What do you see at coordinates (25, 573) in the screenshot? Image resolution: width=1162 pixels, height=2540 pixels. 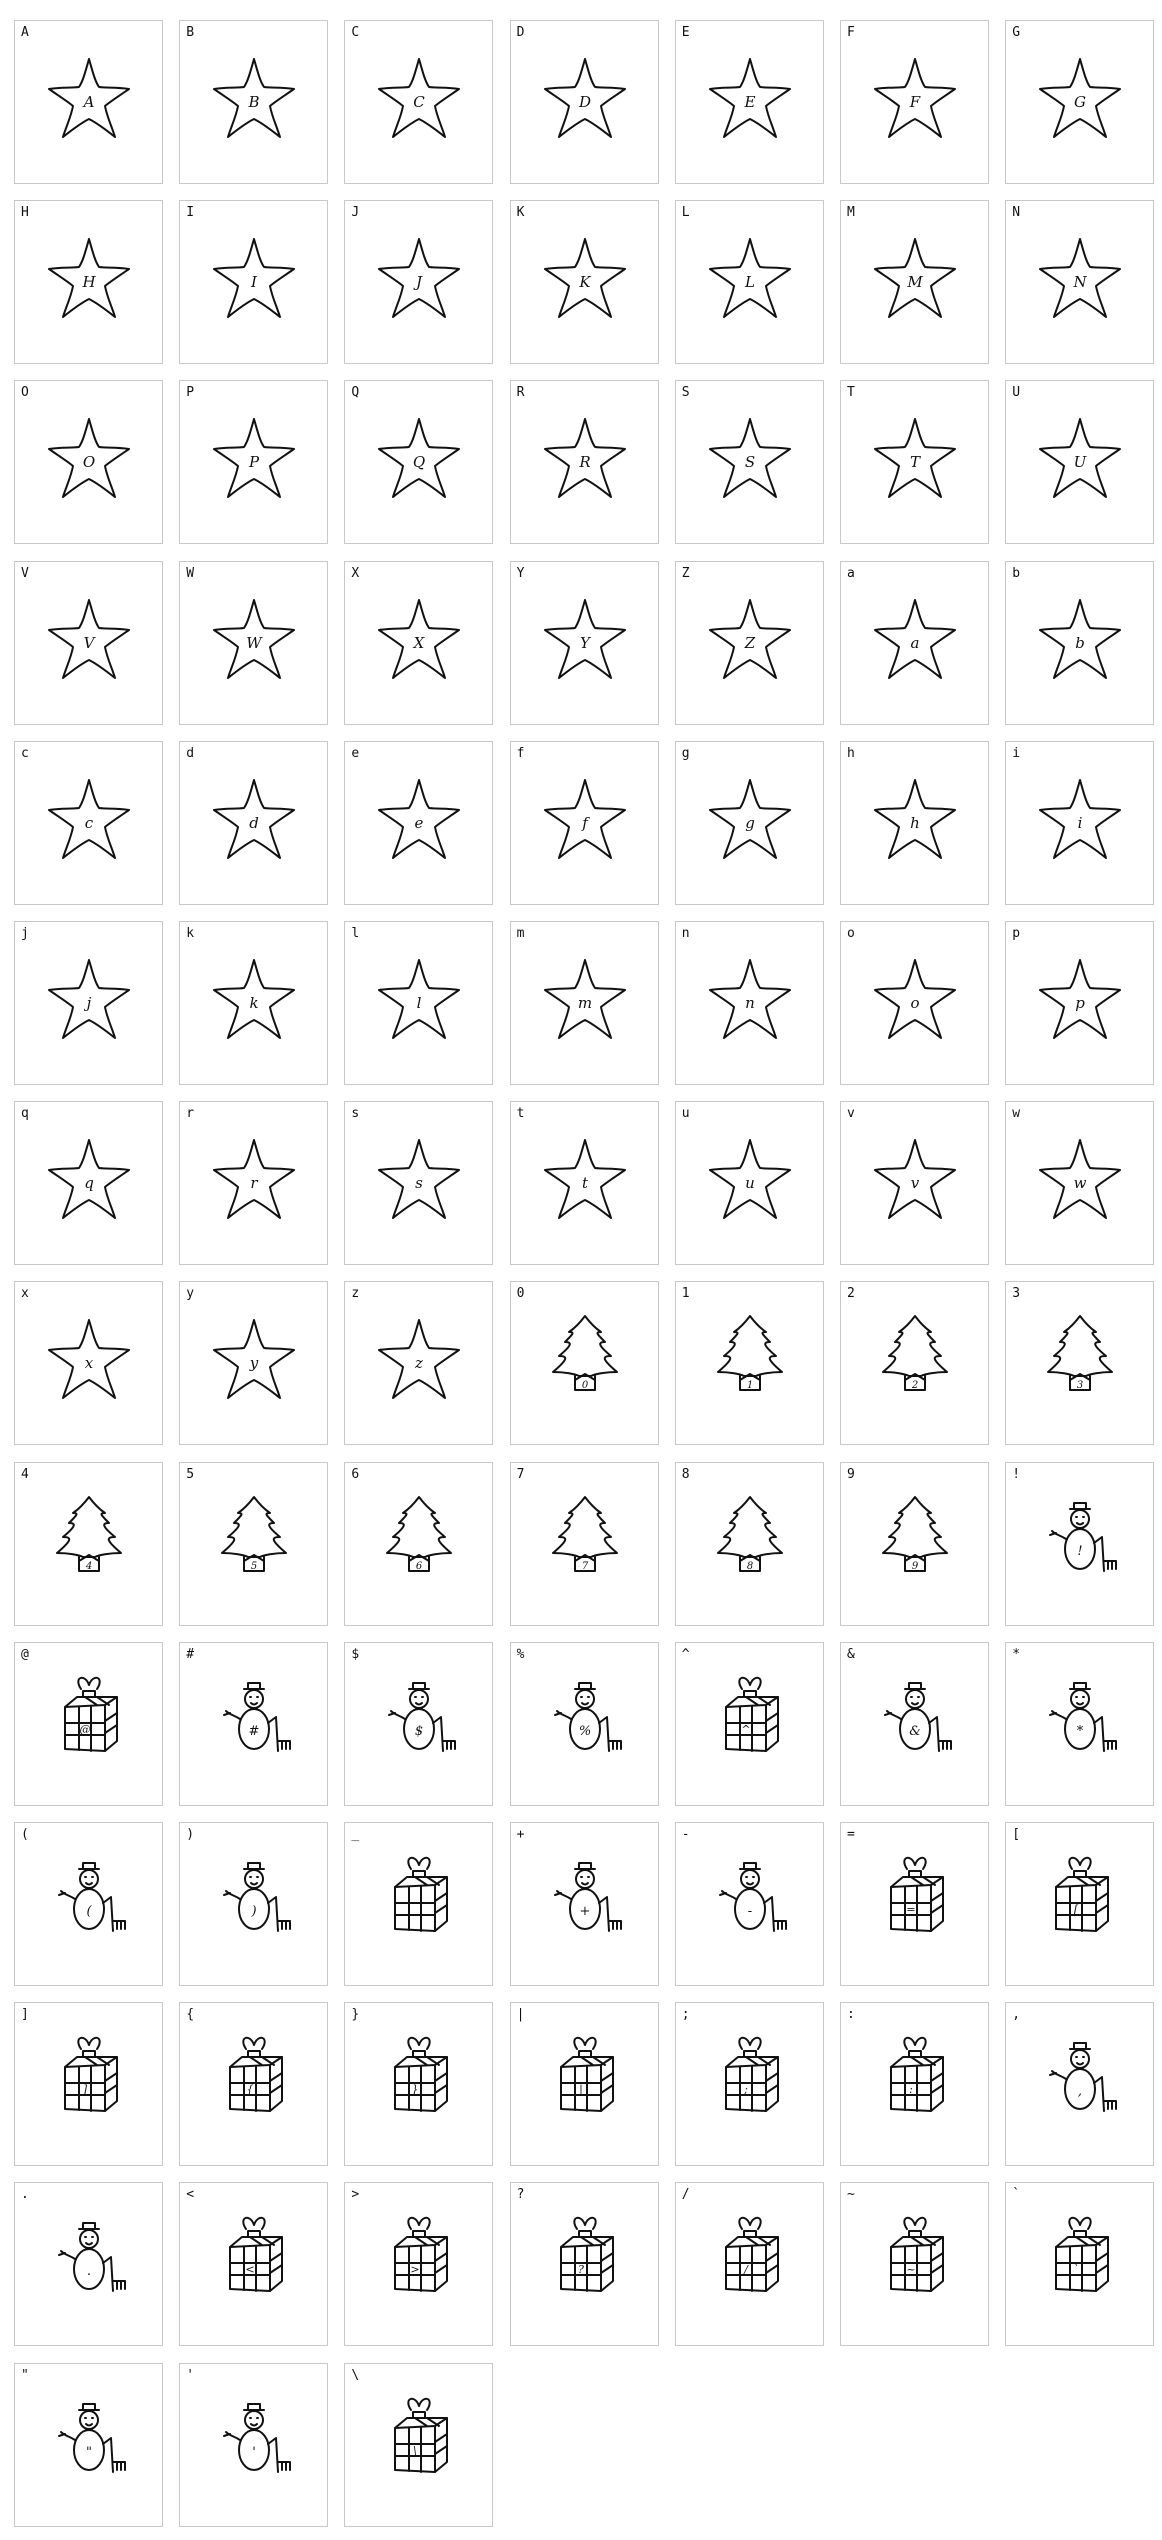 I see `glyph-cell-label: V` at bounding box center [25, 573].